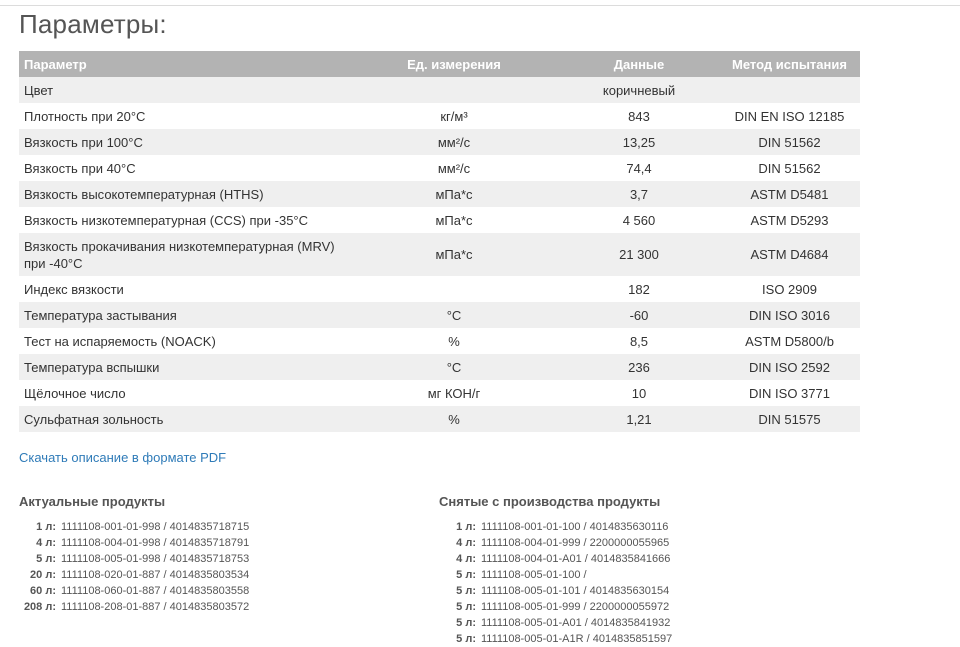  Describe the element at coordinates (93, 24) in the screenshot. I see `page-title: Параметры:` at that location.